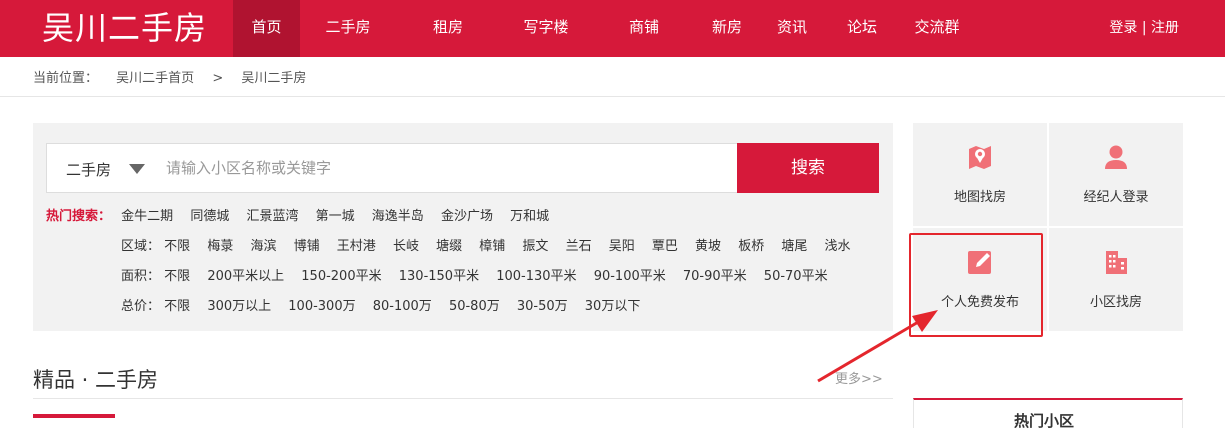  I want to click on hot-estate-title: 热门小区, so click(1044, 421).